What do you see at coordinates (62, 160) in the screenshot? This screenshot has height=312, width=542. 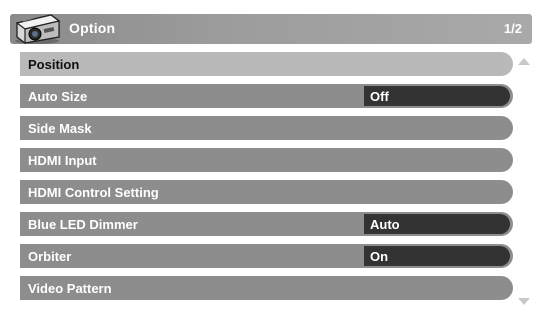 I see `menu-item-label: HDMI Input` at bounding box center [62, 160].